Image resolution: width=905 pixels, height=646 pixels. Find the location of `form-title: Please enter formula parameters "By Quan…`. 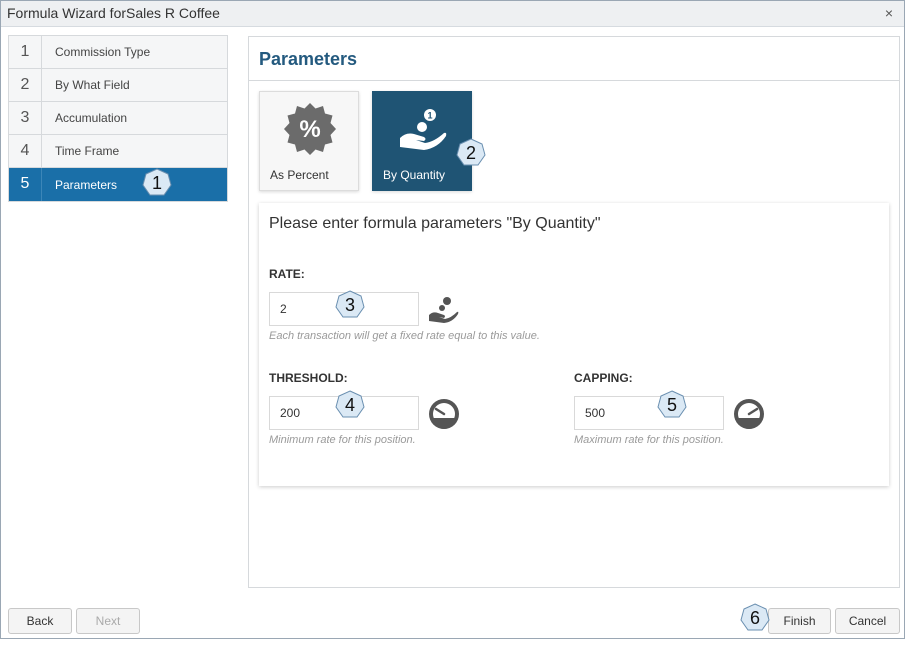

form-title: Please enter formula parameters "By Quan… is located at coordinates (435, 223).